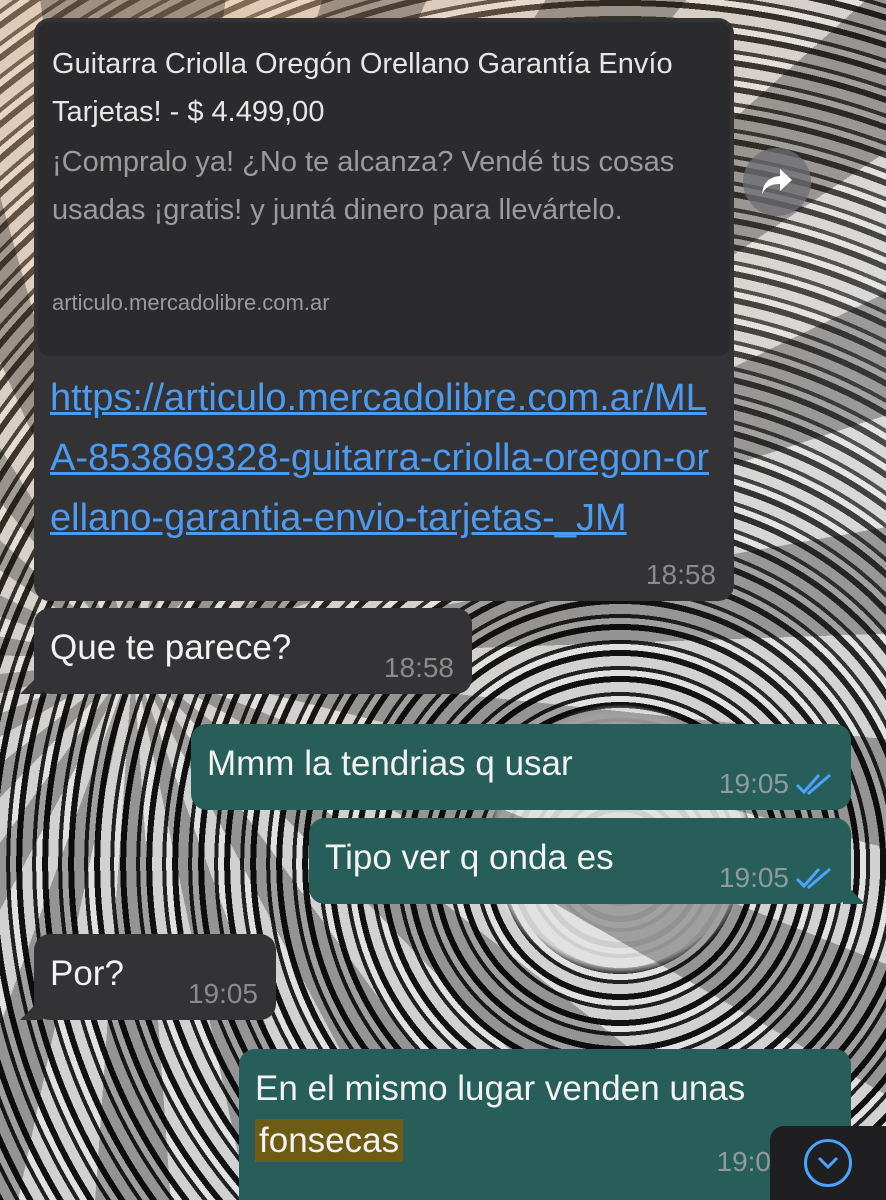 Image resolution: width=886 pixels, height=1200 pixels. I want to click on message-timestamp: 19:0, so click(744, 1161).